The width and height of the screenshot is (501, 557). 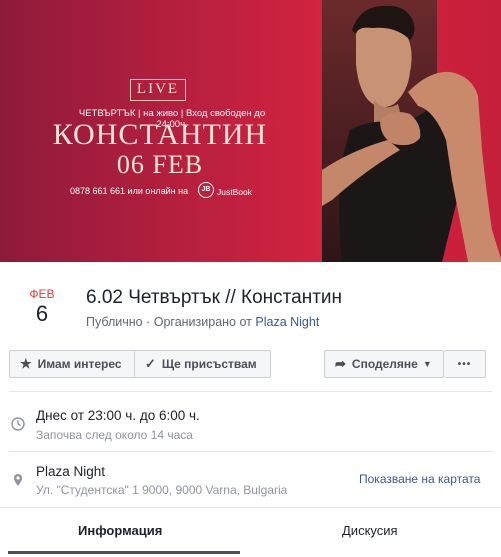 I want to click on share-arrow-icon: ➦, so click(x=340, y=363).